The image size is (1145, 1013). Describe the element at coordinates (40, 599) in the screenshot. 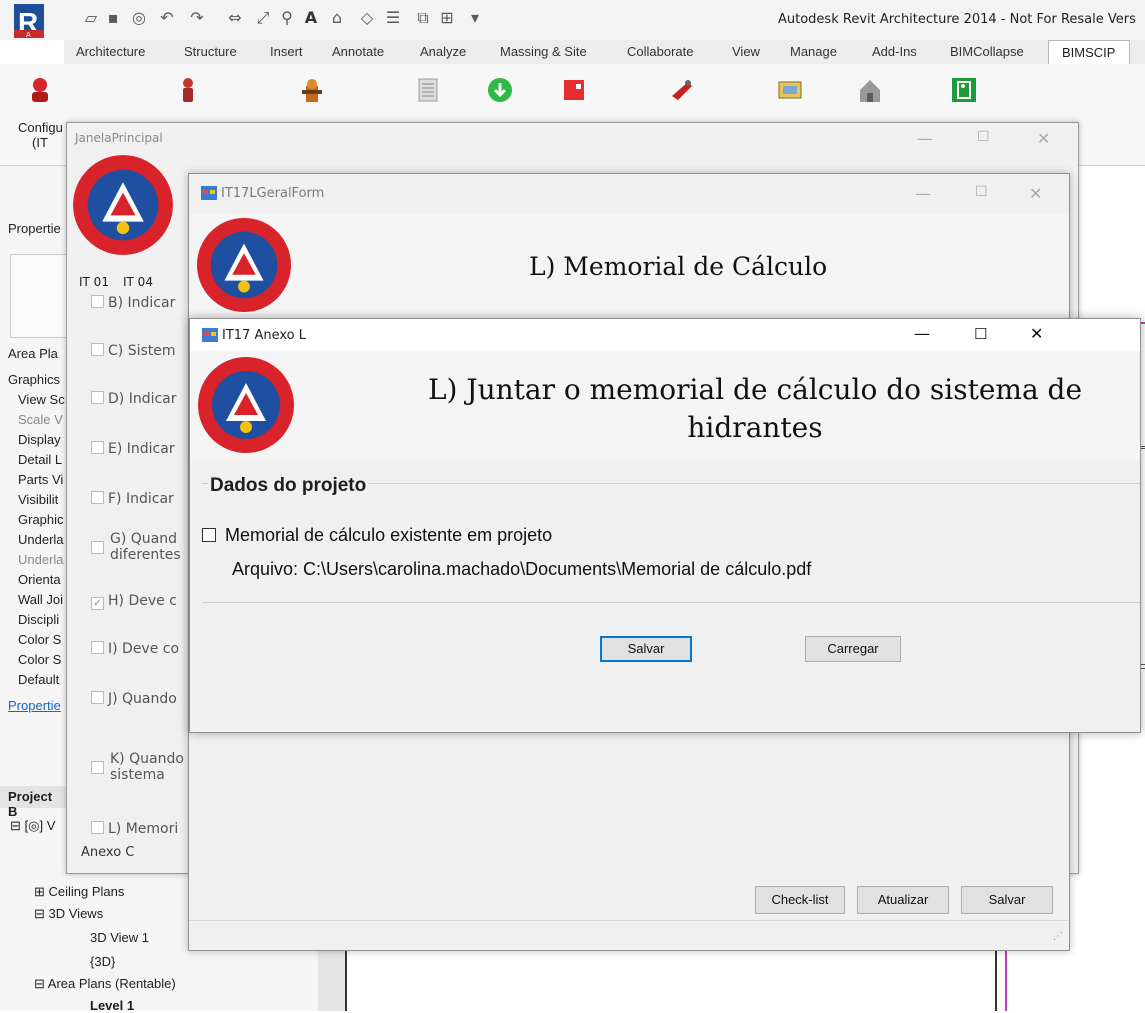

I see `prop-row: Wall Joi` at that location.